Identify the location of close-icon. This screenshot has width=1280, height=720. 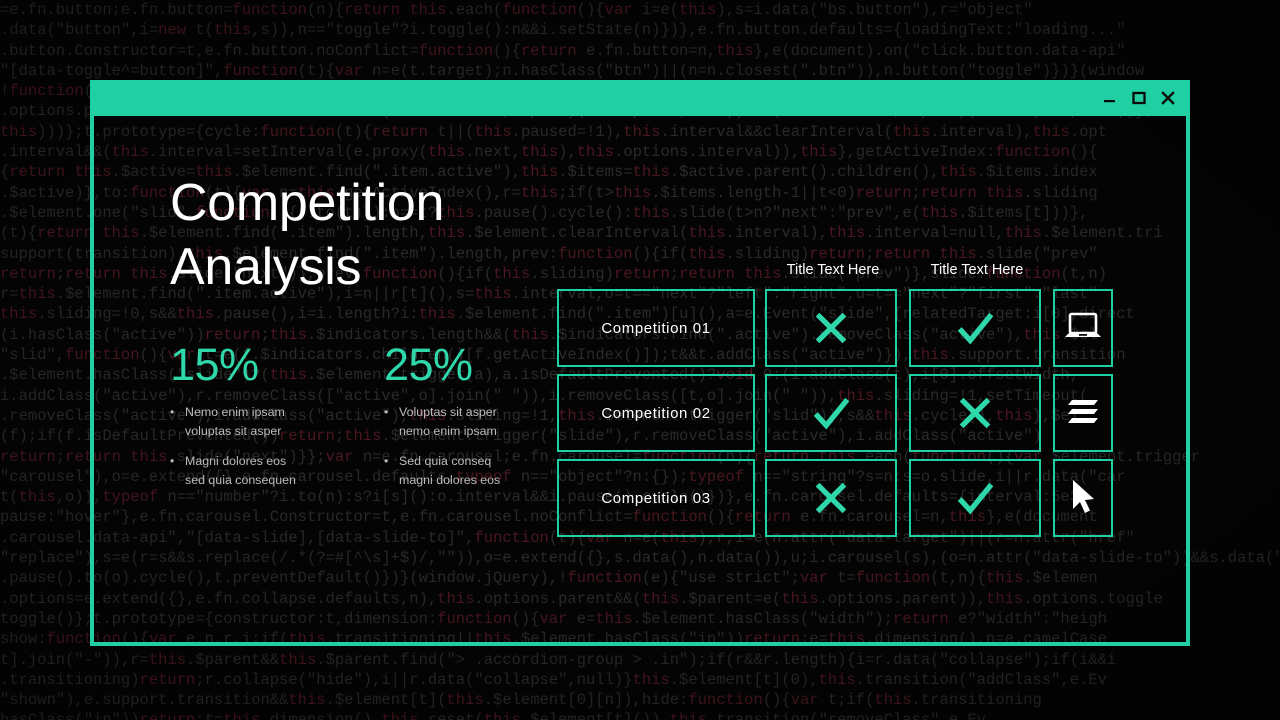
(1168, 98).